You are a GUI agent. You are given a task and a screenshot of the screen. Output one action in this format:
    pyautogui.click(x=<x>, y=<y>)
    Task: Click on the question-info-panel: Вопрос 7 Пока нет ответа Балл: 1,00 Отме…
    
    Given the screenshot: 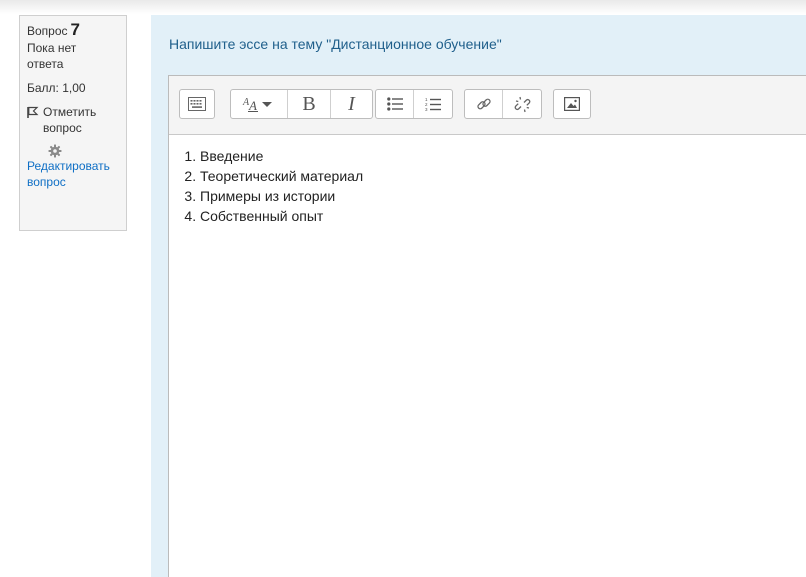 What is the action you would take?
    pyautogui.click(x=73, y=123)
    